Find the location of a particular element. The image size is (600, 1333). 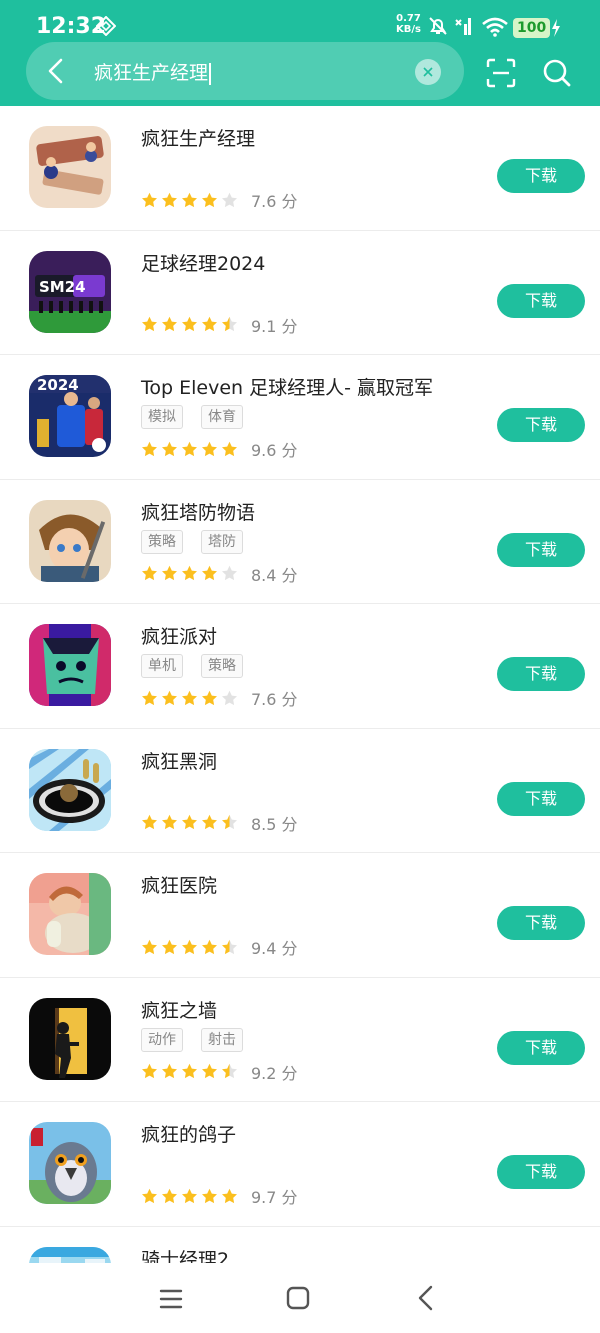

app-rating: 9.2 分 is located at coordinates (219, 1072).